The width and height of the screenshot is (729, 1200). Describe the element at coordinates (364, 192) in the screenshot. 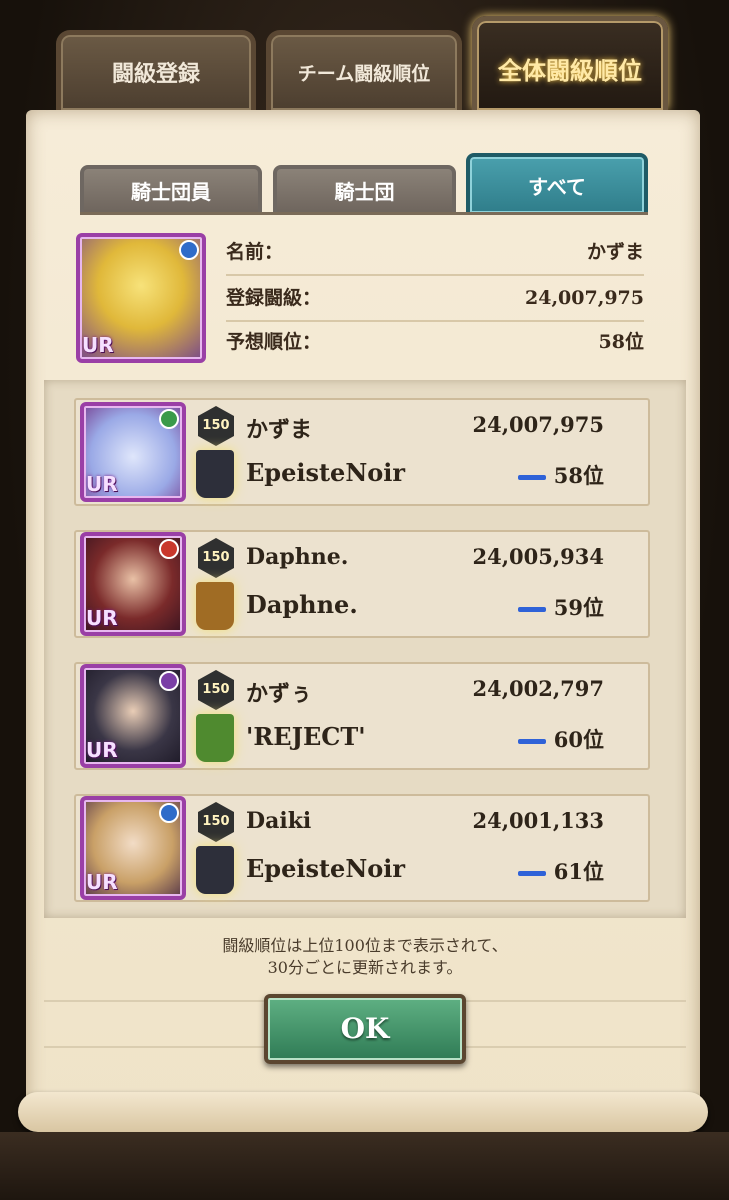

I see `subtab-guild-label: 騎士団` at that location.